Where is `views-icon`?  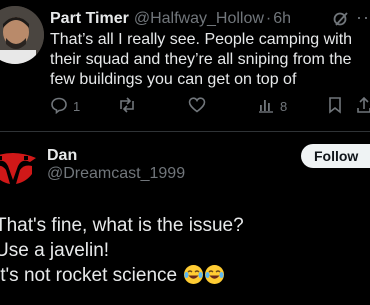 views-icon is located at coordinates (266, 106).